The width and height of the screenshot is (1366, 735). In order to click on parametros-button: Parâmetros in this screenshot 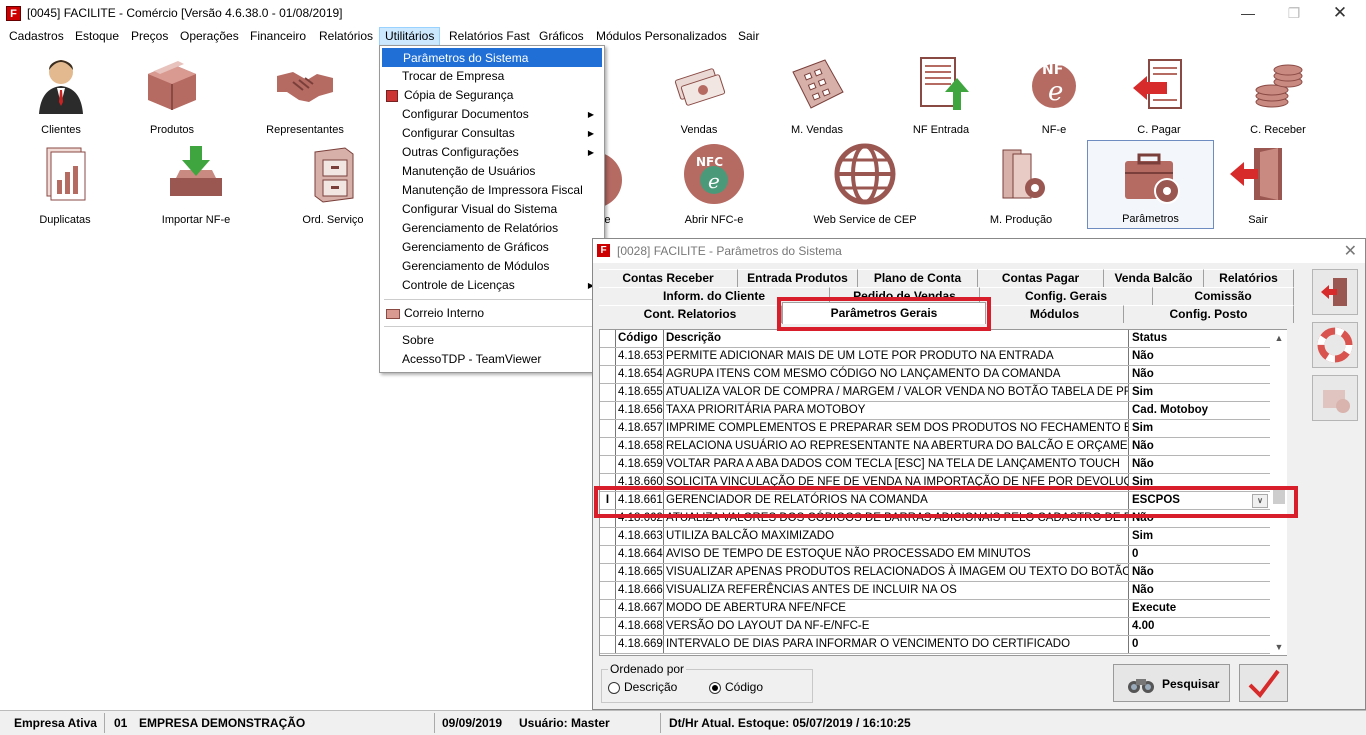, I will do `click(1150, 184)`.